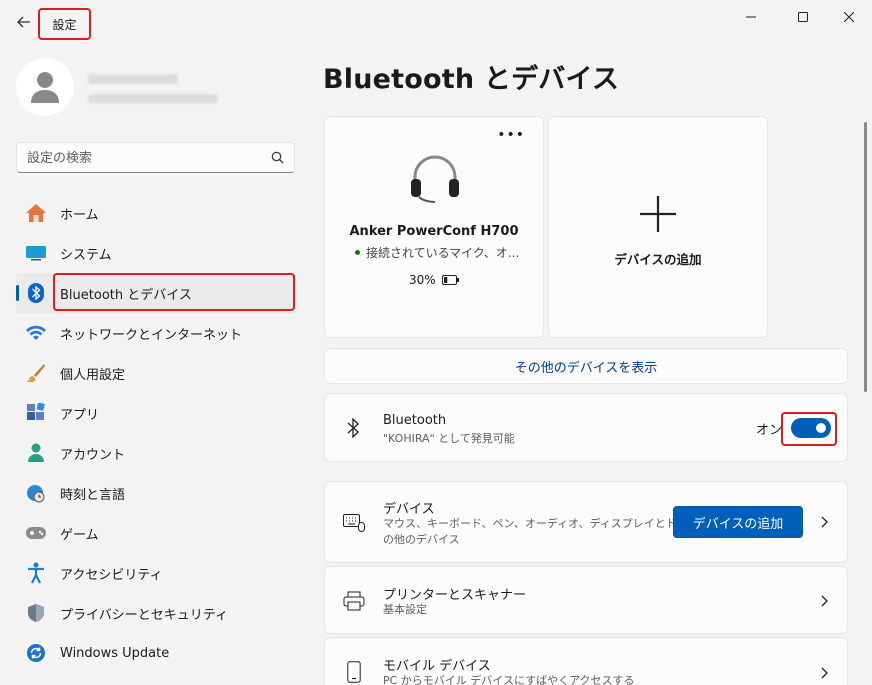  What do you see at coordinates (658, 214) in the screenshot?
I see `plus-icon` at bounding box center [658, 214].